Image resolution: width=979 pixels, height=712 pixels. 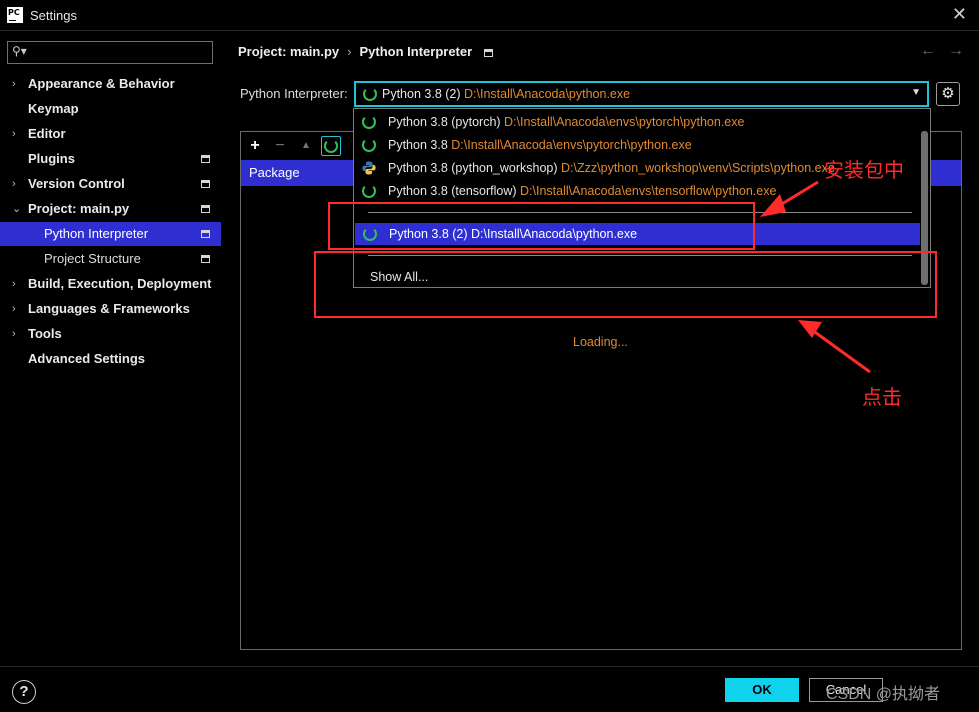 I want to click on watermark: CSDN @执拗者, so click(x=883, y=694).